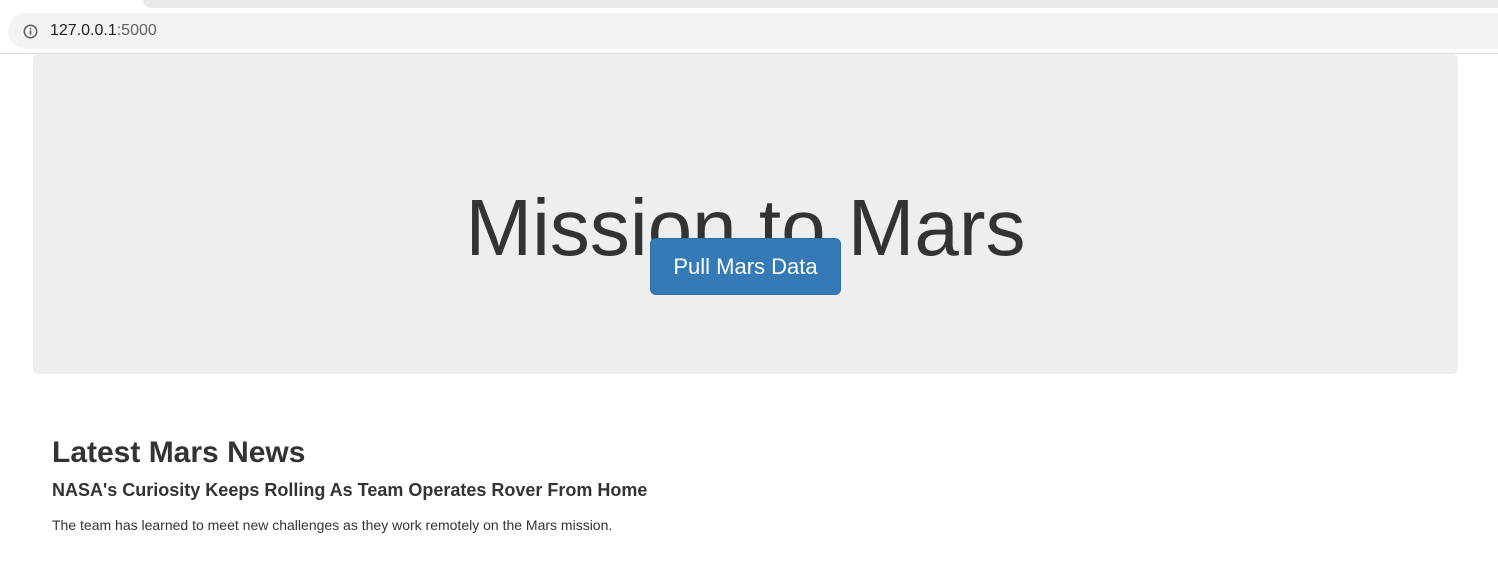 The height and width of the screenshot is (580, 1498). I want to click on address-bar: 127.0.0.1:5000, so click(753, 31).